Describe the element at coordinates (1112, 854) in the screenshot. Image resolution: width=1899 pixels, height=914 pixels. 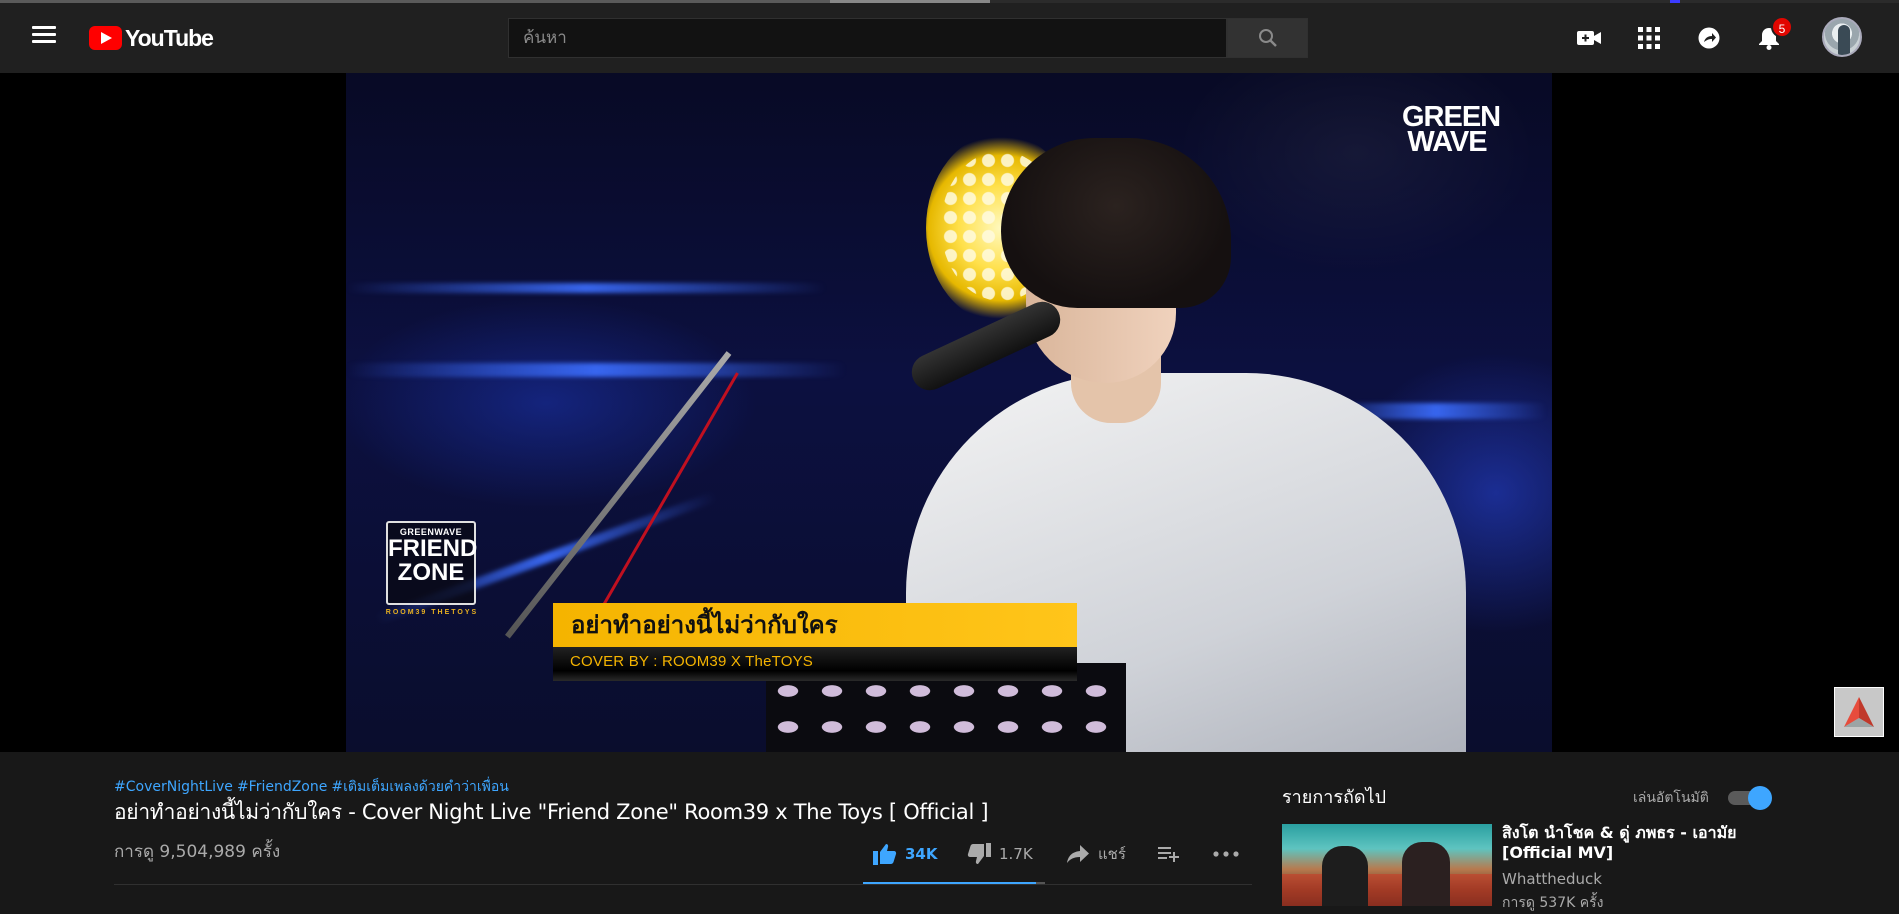
I see `share-label: แชร์` at that location.